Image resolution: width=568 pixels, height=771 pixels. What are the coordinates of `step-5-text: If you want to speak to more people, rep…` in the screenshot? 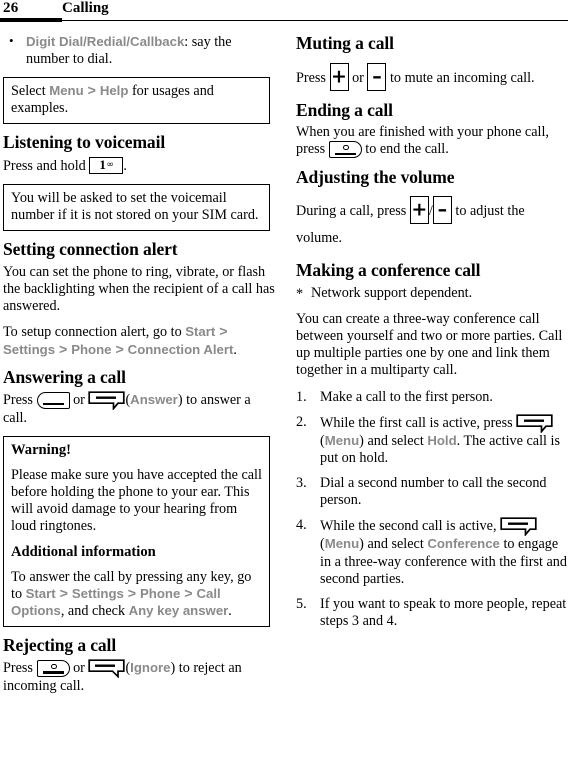 It's located at (443, 612).